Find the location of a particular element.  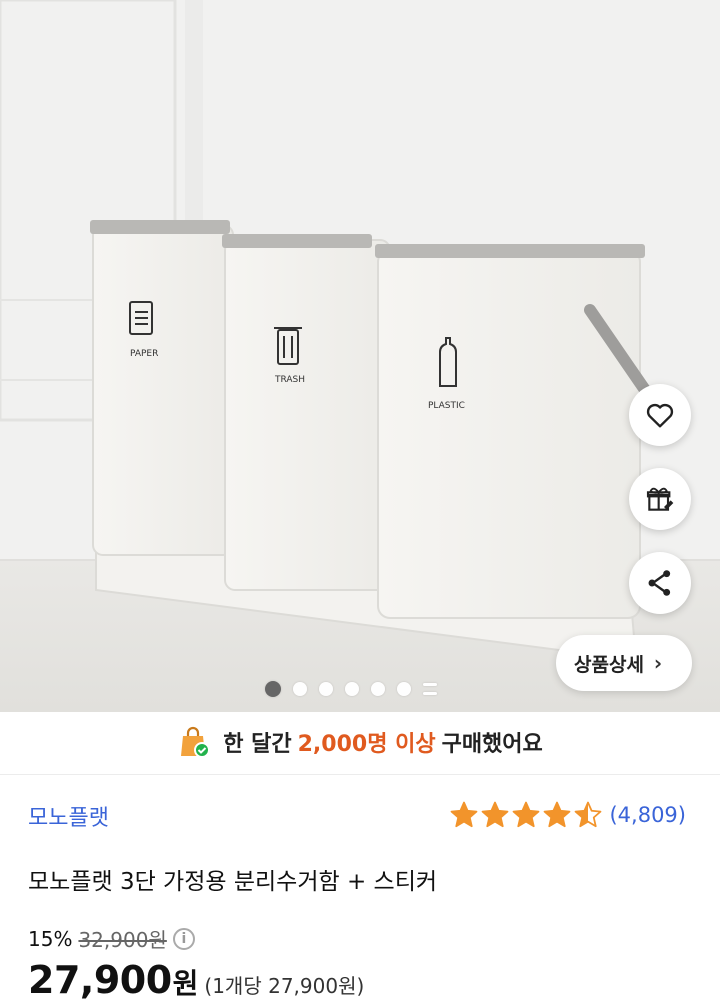

star-rating is located at coordinates (526, 815).